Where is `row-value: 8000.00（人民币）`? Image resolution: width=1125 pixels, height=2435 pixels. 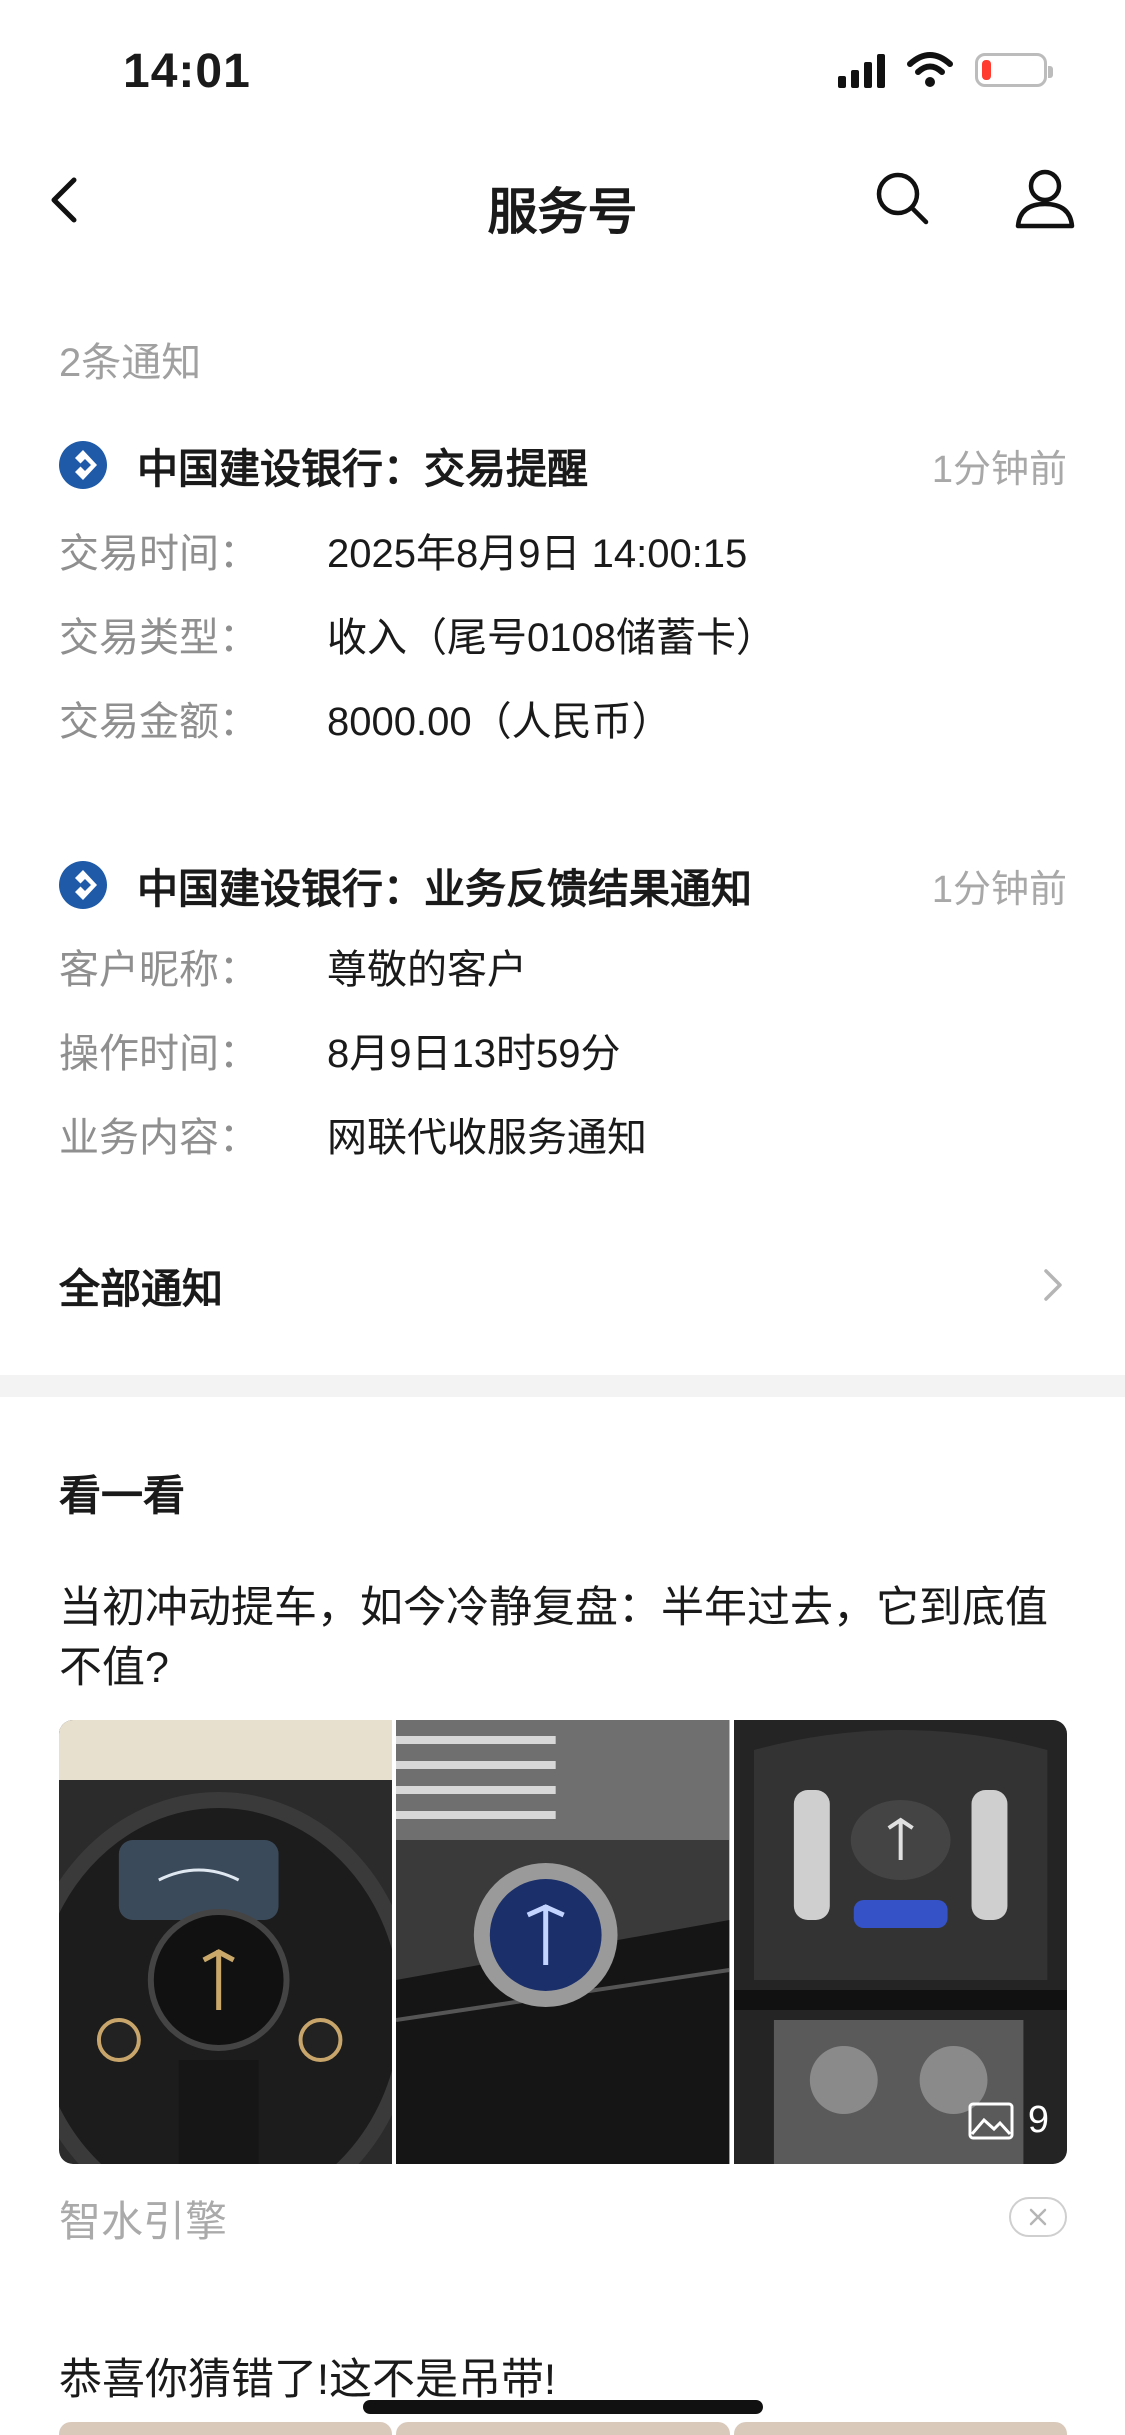
row-value: 8000.00（人民币） is located at coordinates (499, 722).